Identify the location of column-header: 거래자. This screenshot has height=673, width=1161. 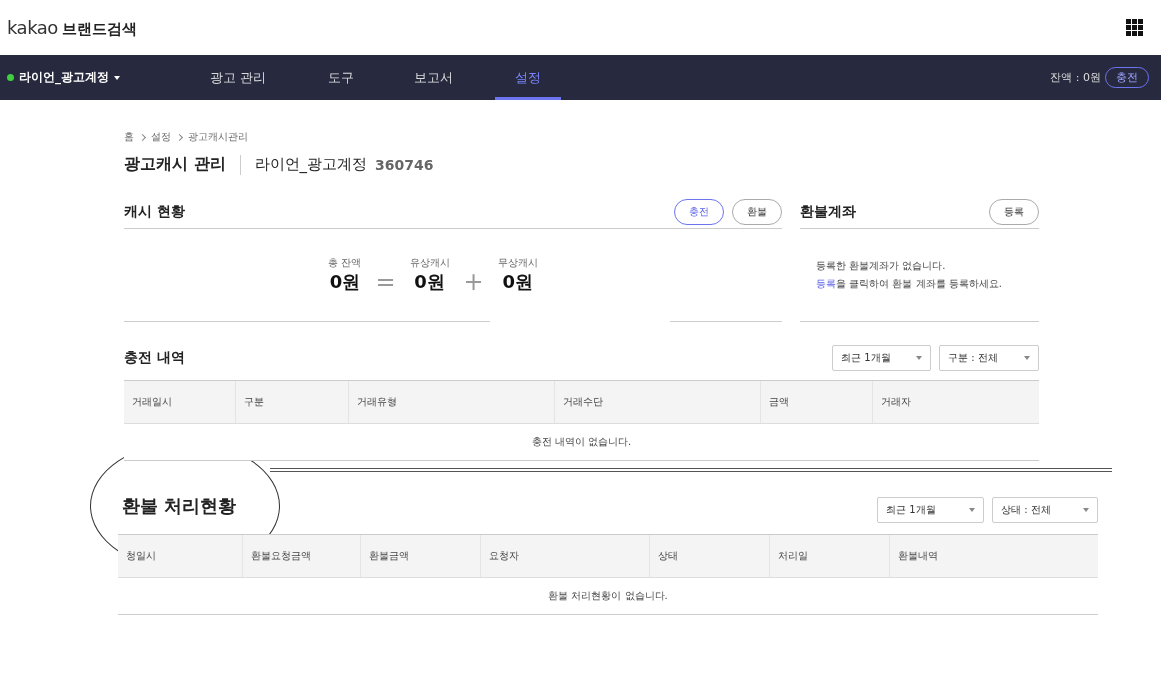
(896, 402).